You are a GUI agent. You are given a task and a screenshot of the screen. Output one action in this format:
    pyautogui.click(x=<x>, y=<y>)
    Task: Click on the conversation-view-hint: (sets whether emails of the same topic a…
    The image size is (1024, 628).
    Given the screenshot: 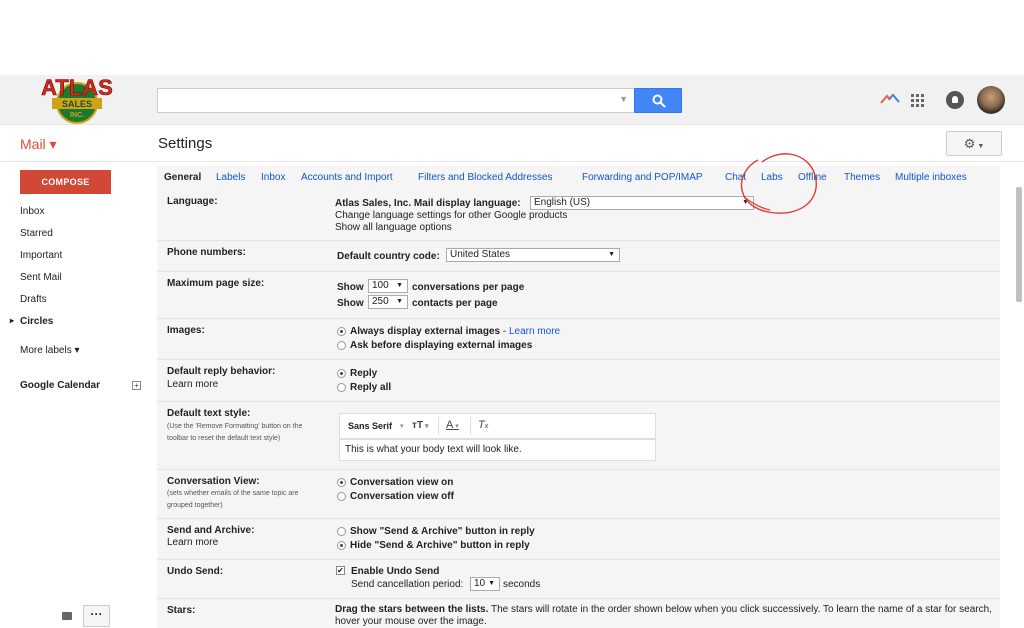 What is the action you would take?
    pyautogui.click(x=233, y=499)
    